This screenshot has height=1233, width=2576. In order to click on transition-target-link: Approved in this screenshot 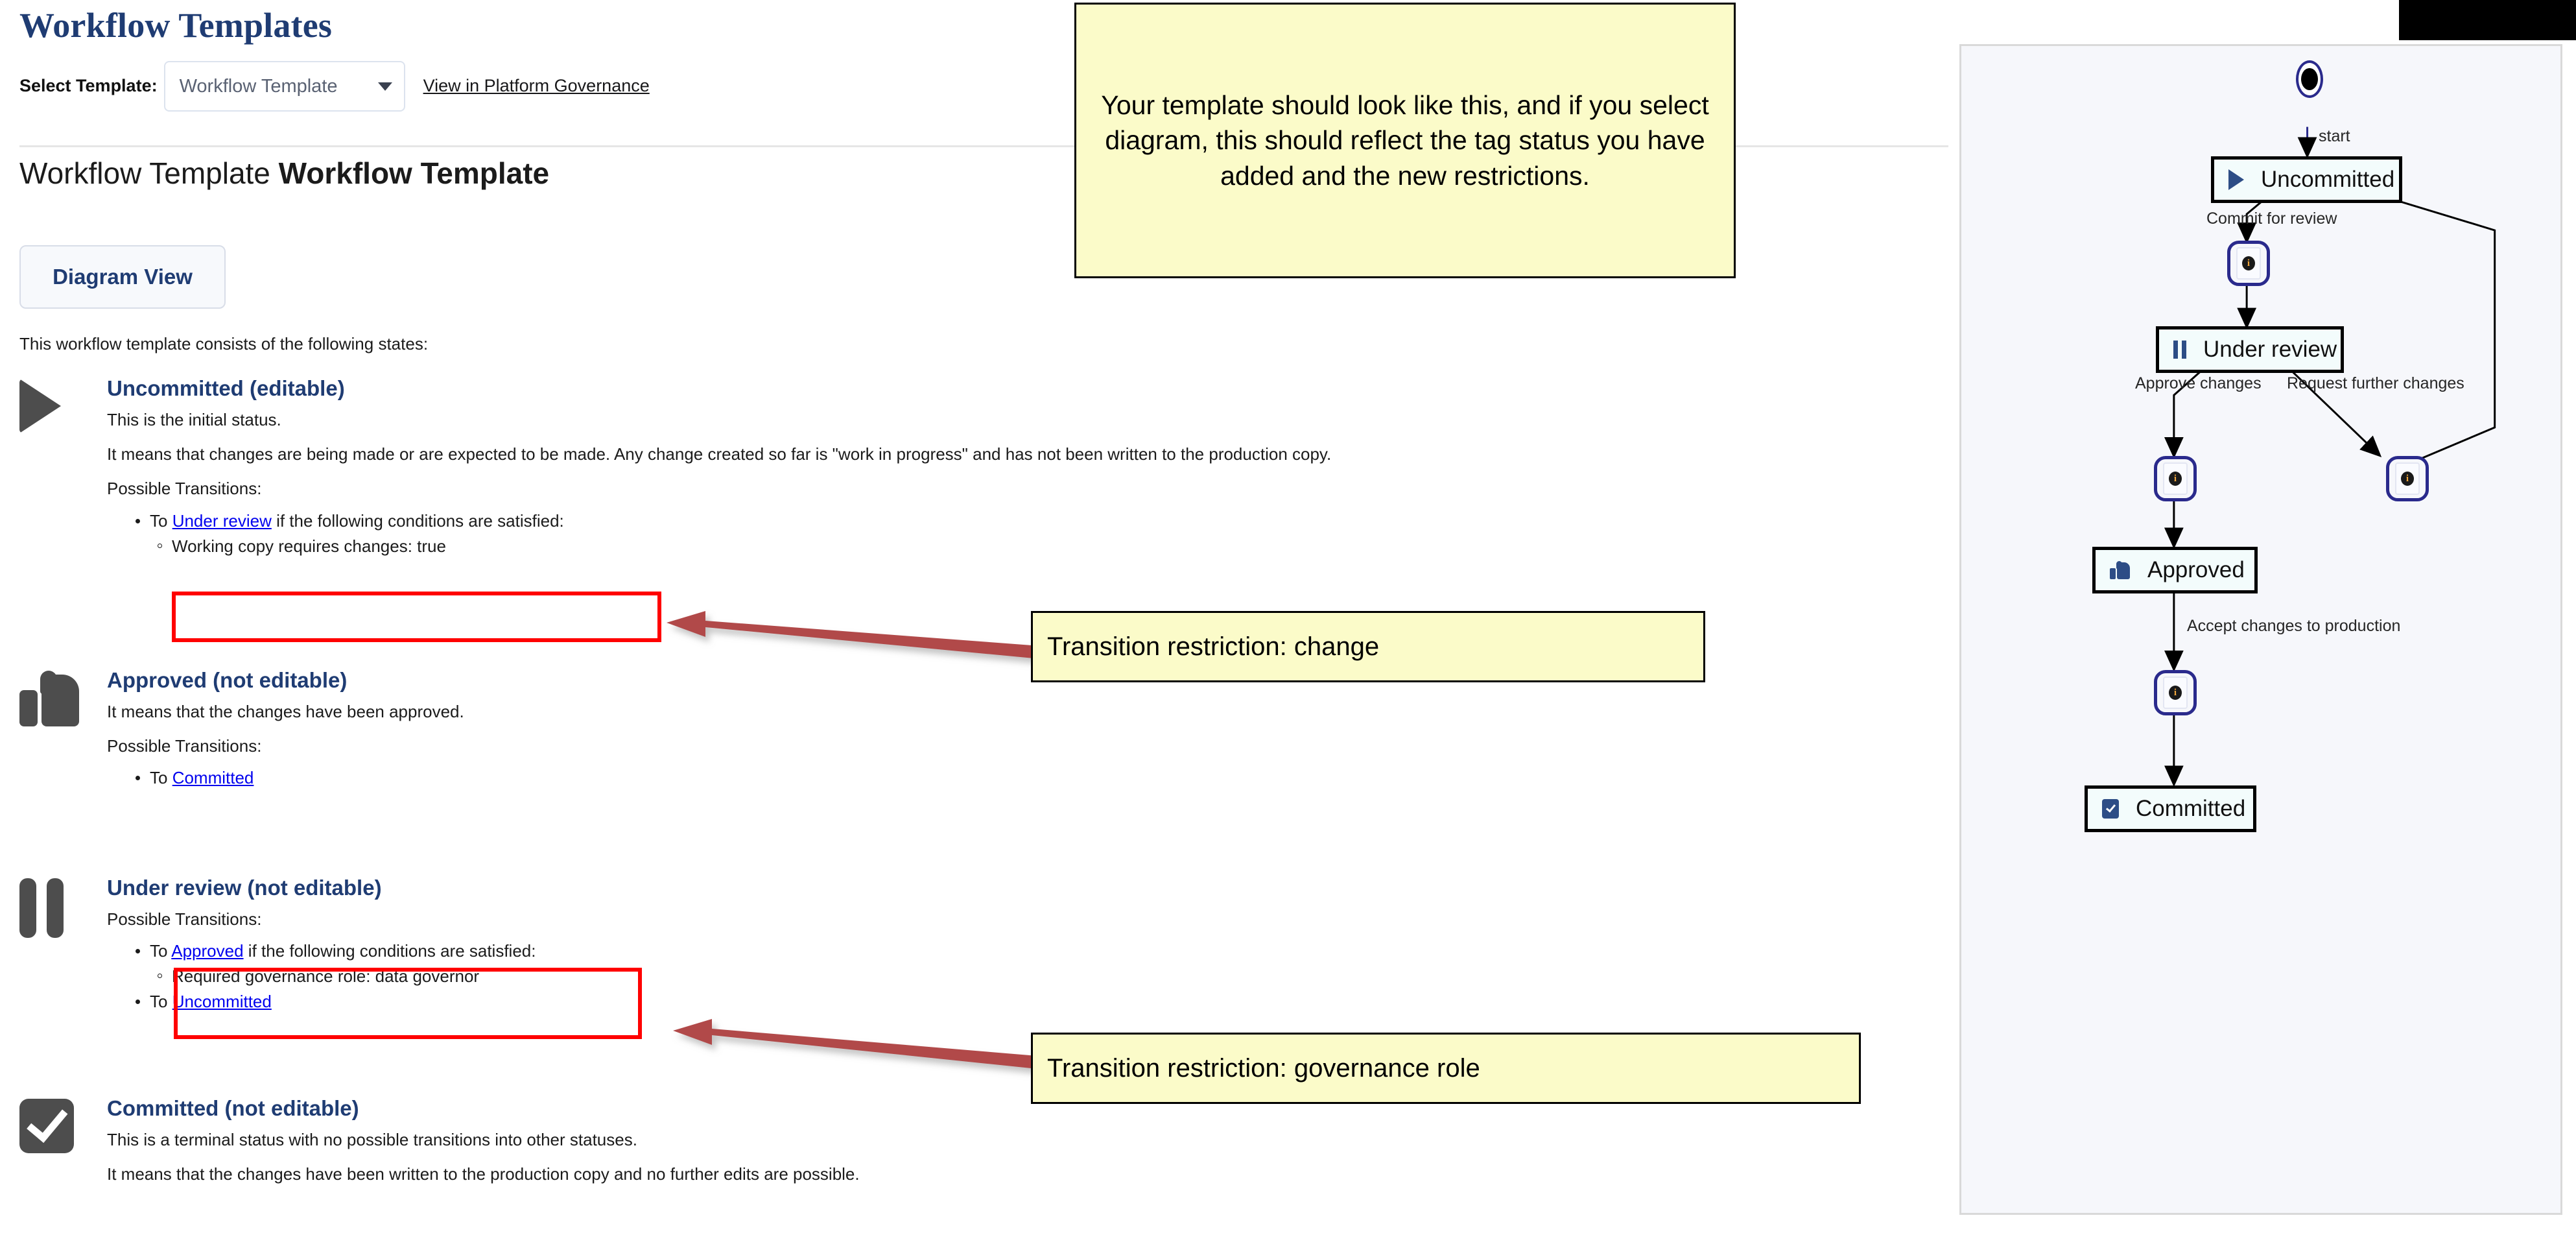, I will do `click(207, 951)`.